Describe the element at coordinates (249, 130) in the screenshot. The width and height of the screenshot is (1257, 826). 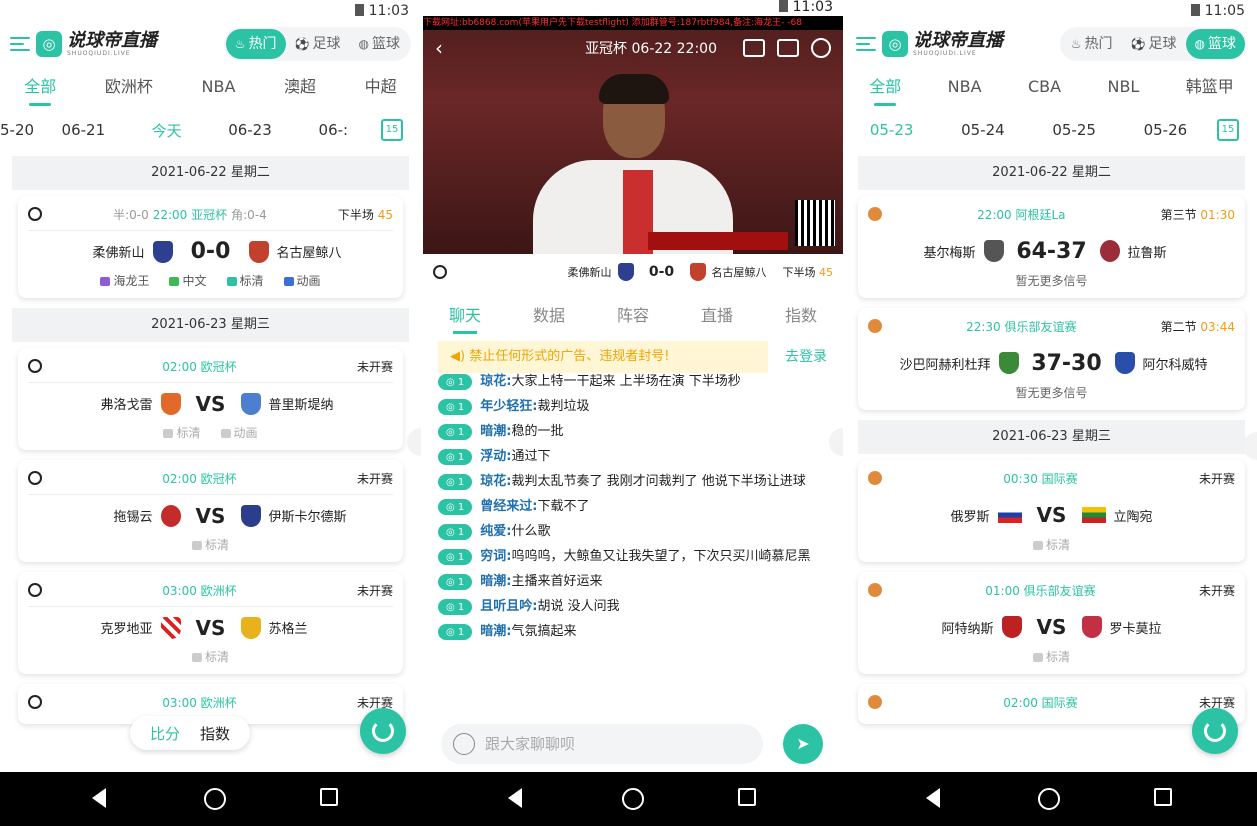
I see `date-item: 06-23` at that location.